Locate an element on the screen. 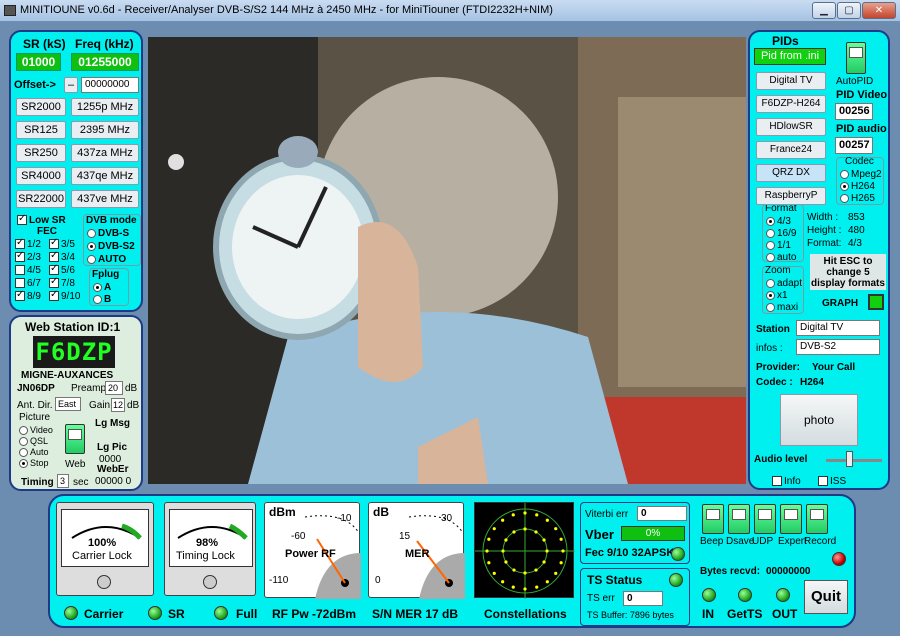  freq-preset-button: 437ve MHz is located at coordinates (105, 199).